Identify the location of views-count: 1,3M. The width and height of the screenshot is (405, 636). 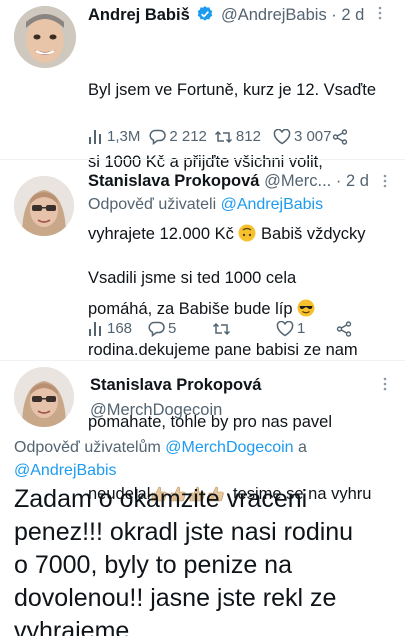
(124, 136).